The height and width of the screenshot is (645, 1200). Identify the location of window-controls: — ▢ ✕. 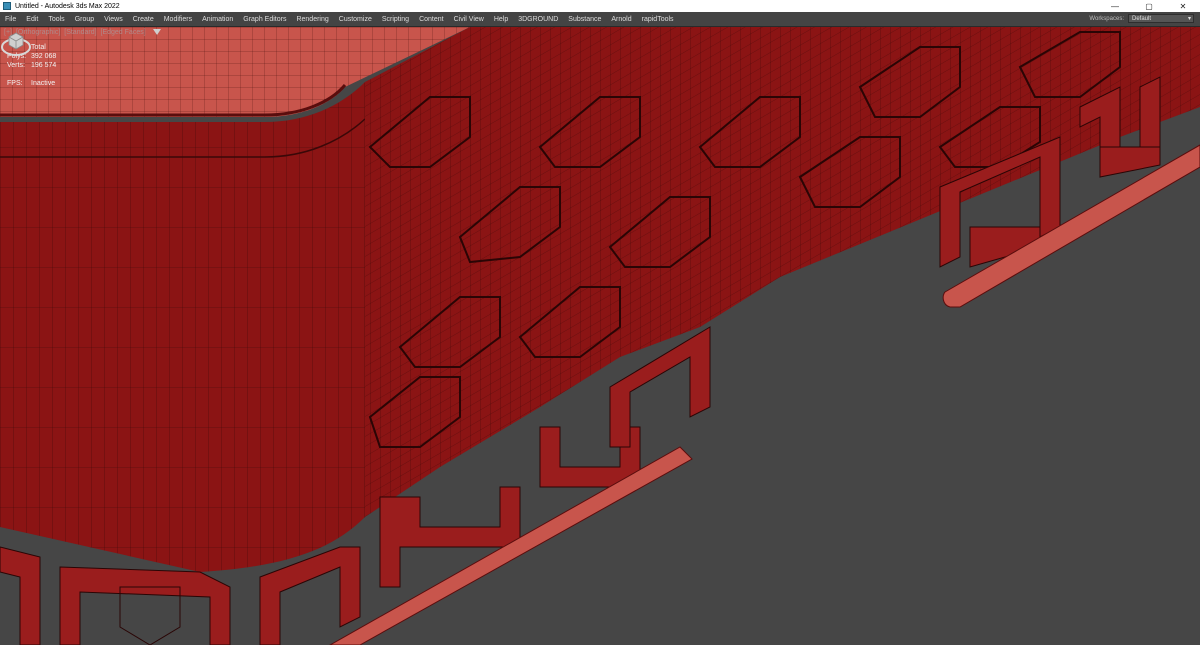
(1149, 6).